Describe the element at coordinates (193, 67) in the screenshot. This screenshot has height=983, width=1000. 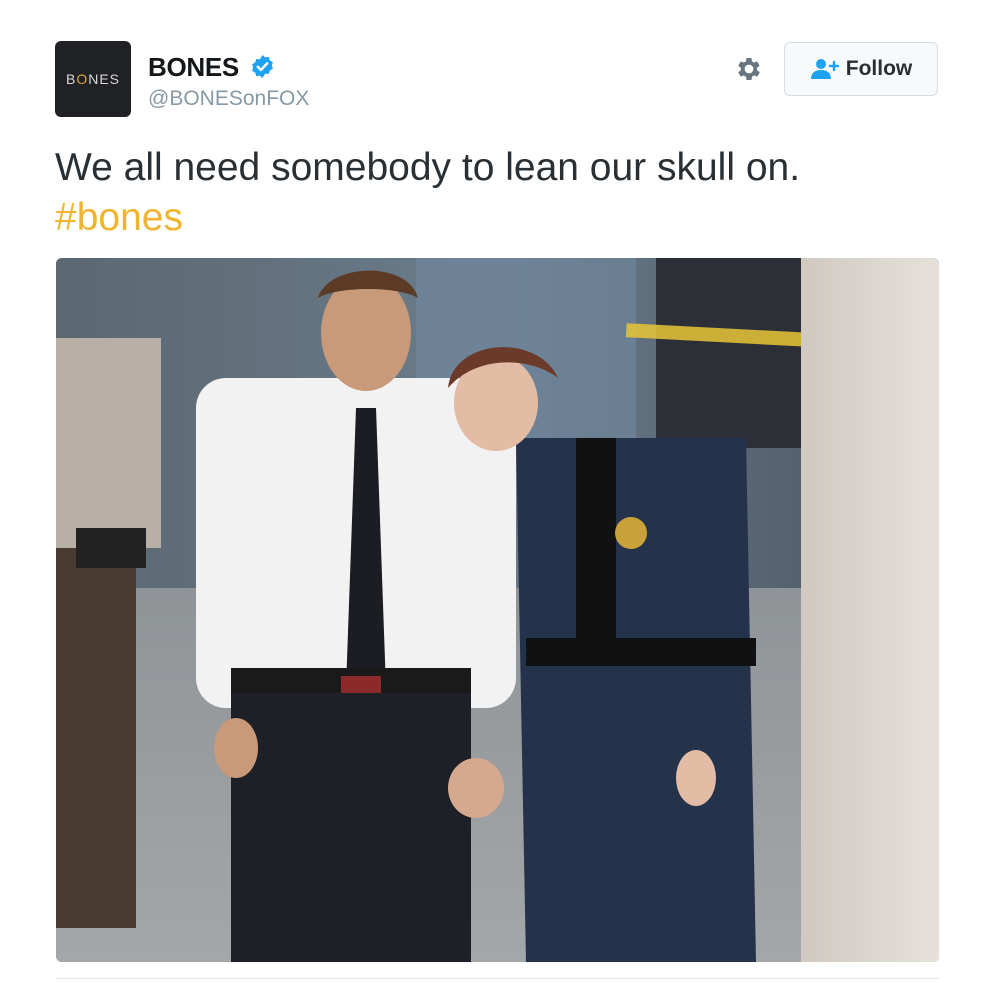
I see `account-name: BONES` at that location.